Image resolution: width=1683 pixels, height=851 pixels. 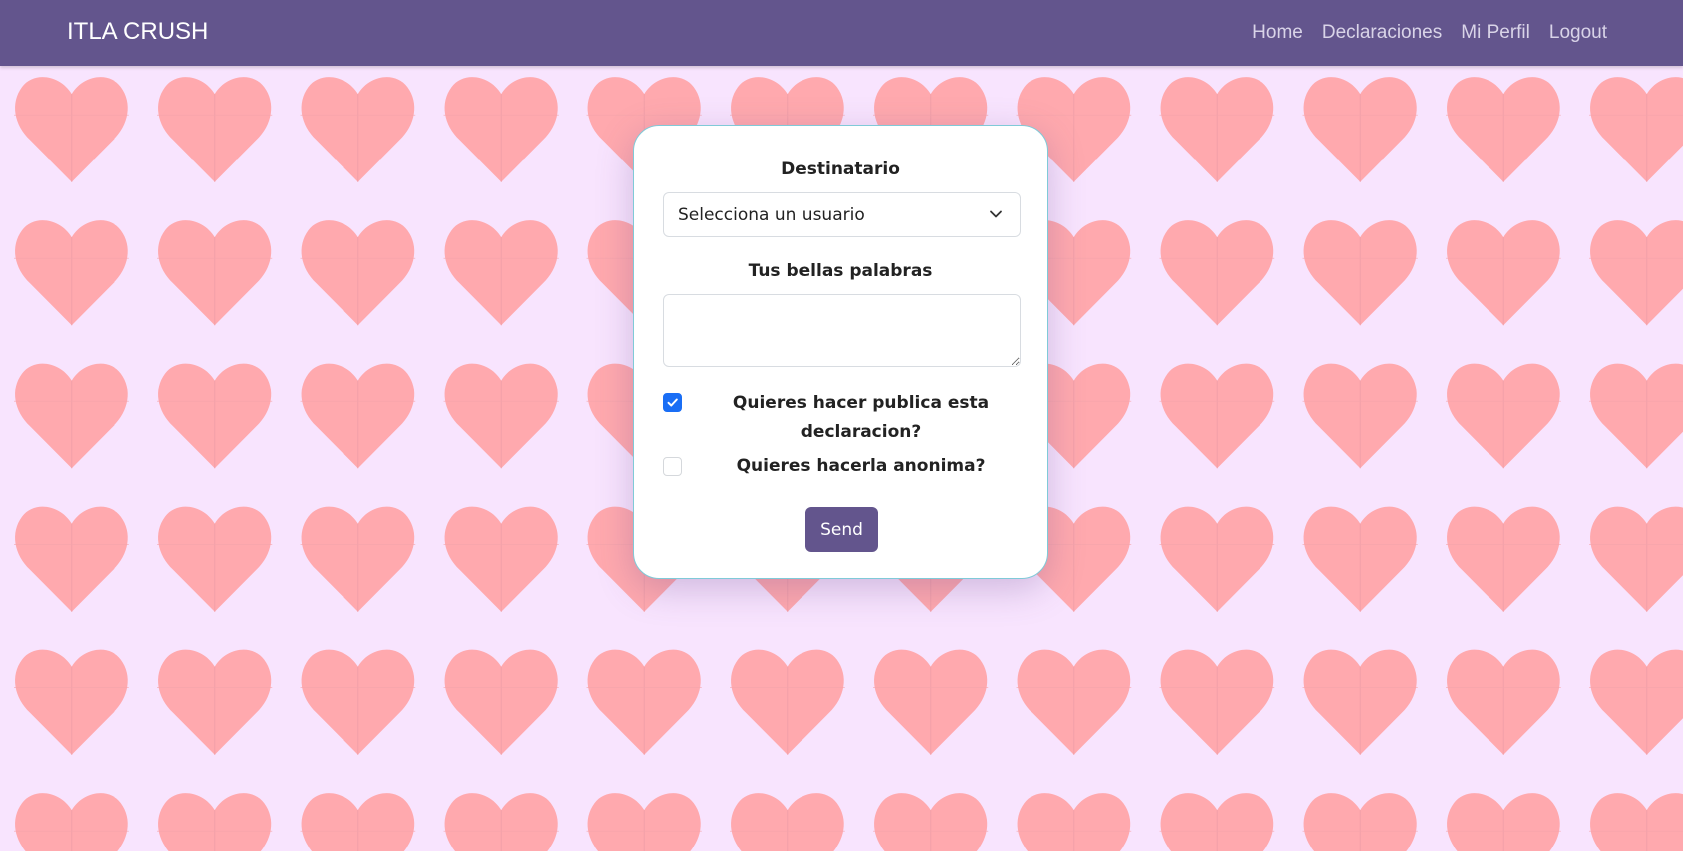 What do you see at coordinates (1495, 33) in the screenshot?
I see `nav-link-mi-perfil: Mi Perfil` at bounding box center [1495, 33].